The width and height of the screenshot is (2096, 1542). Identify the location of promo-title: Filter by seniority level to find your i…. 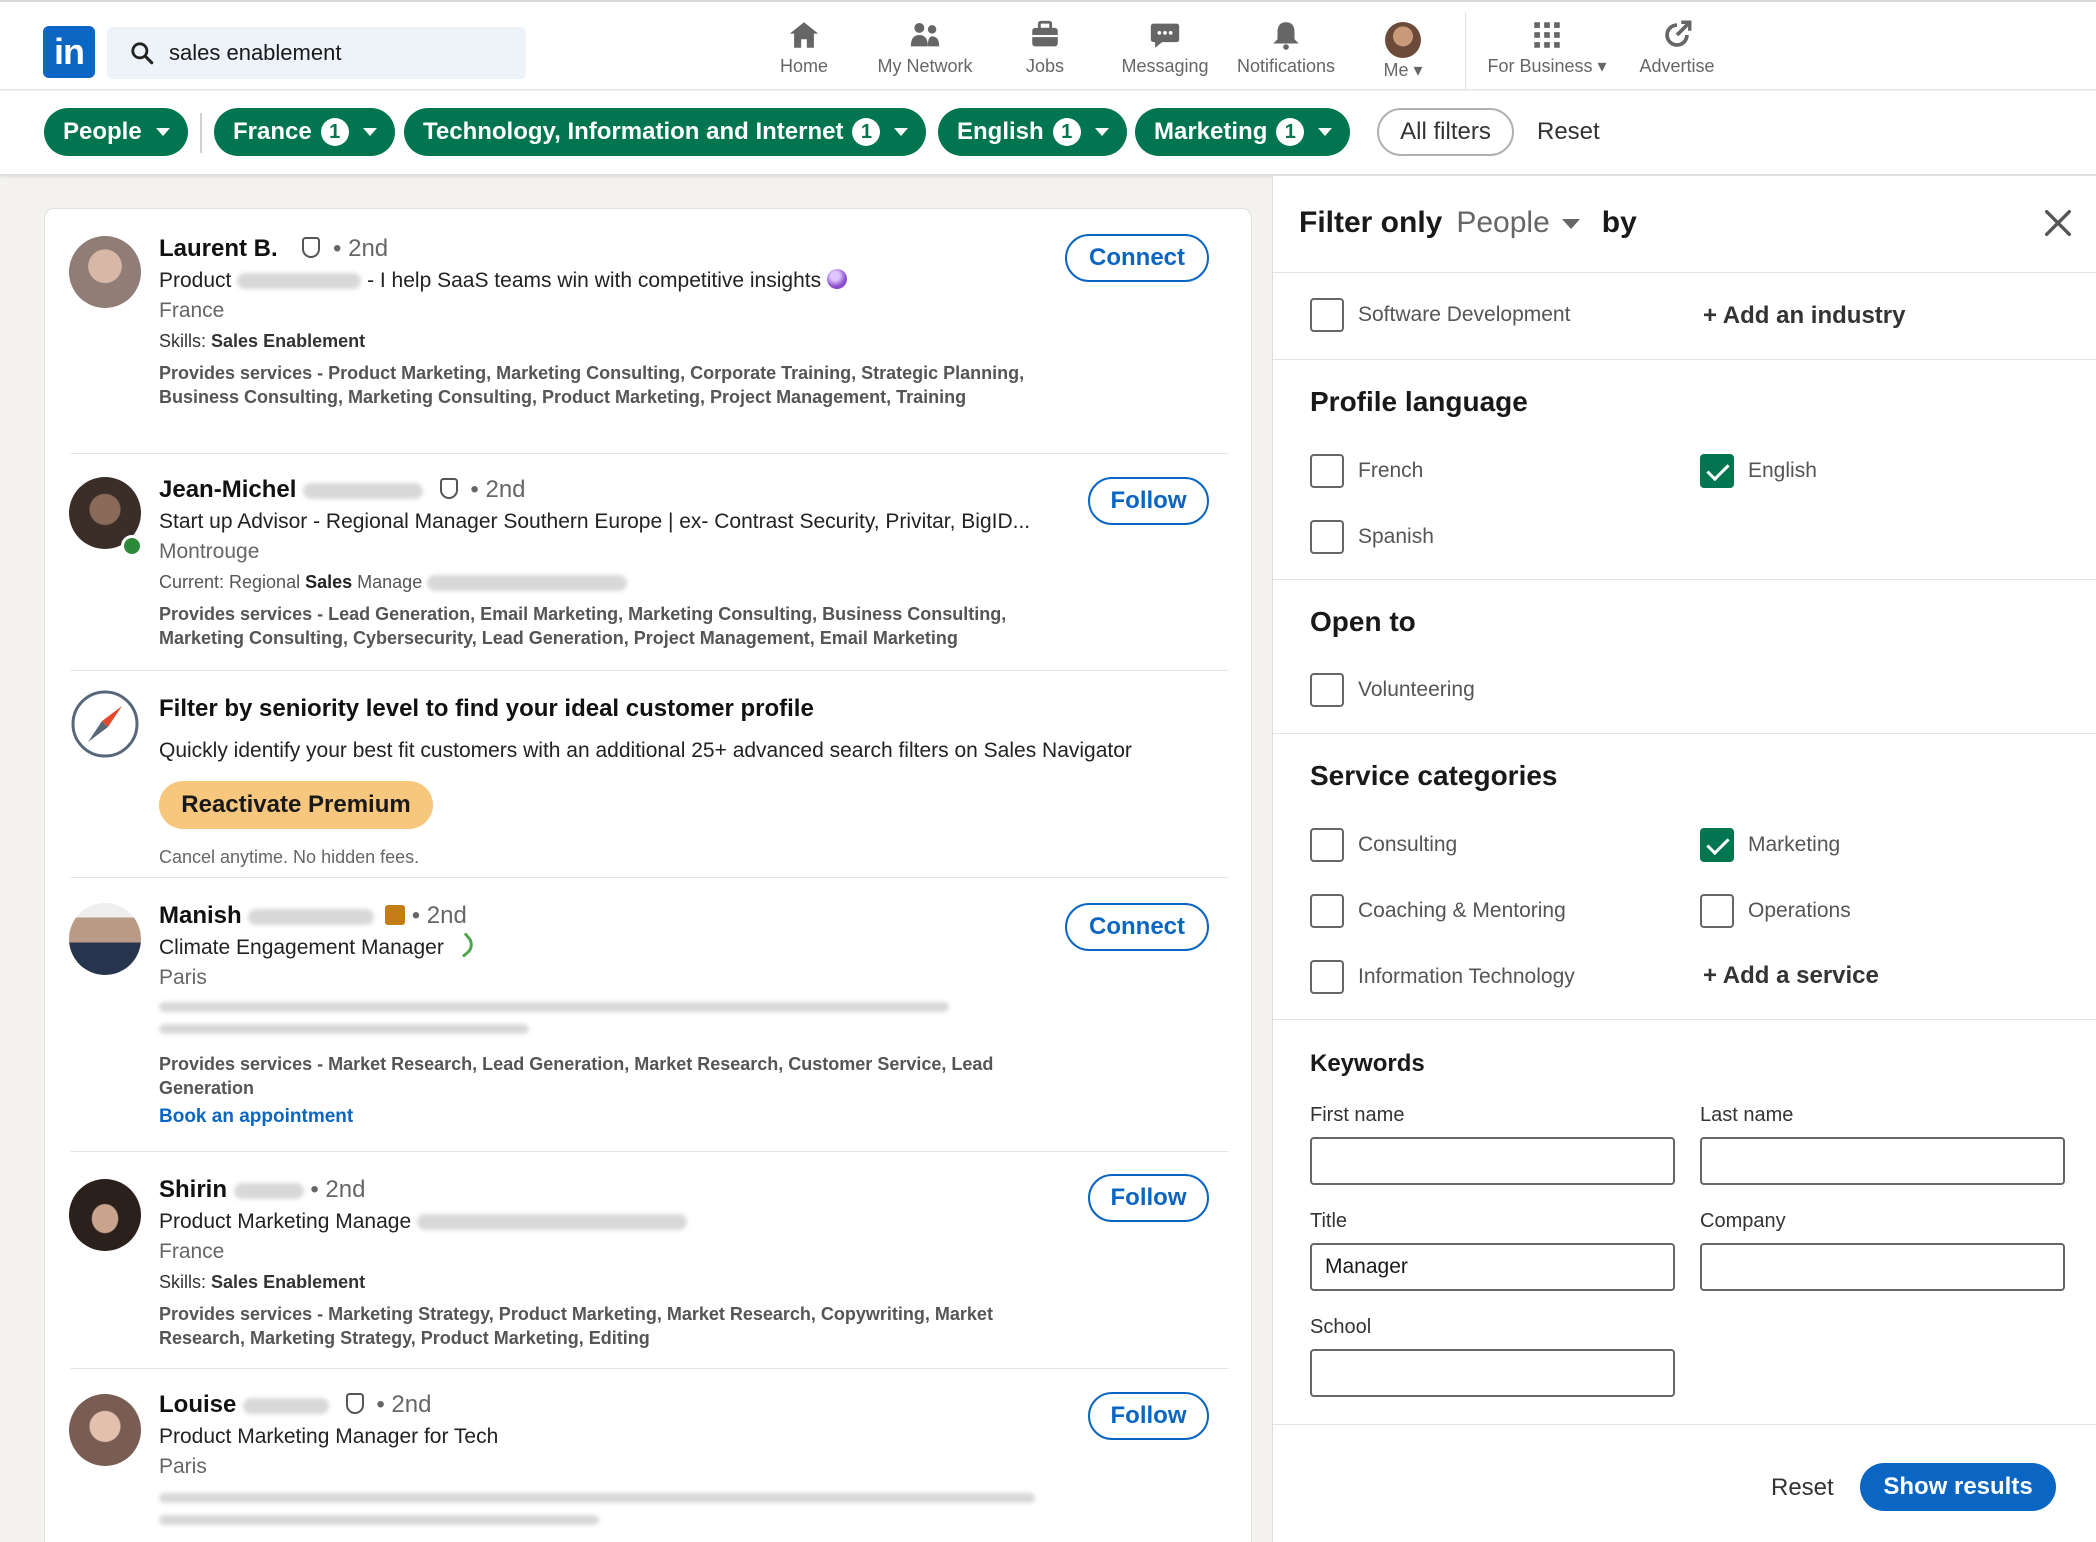
(486, 708).